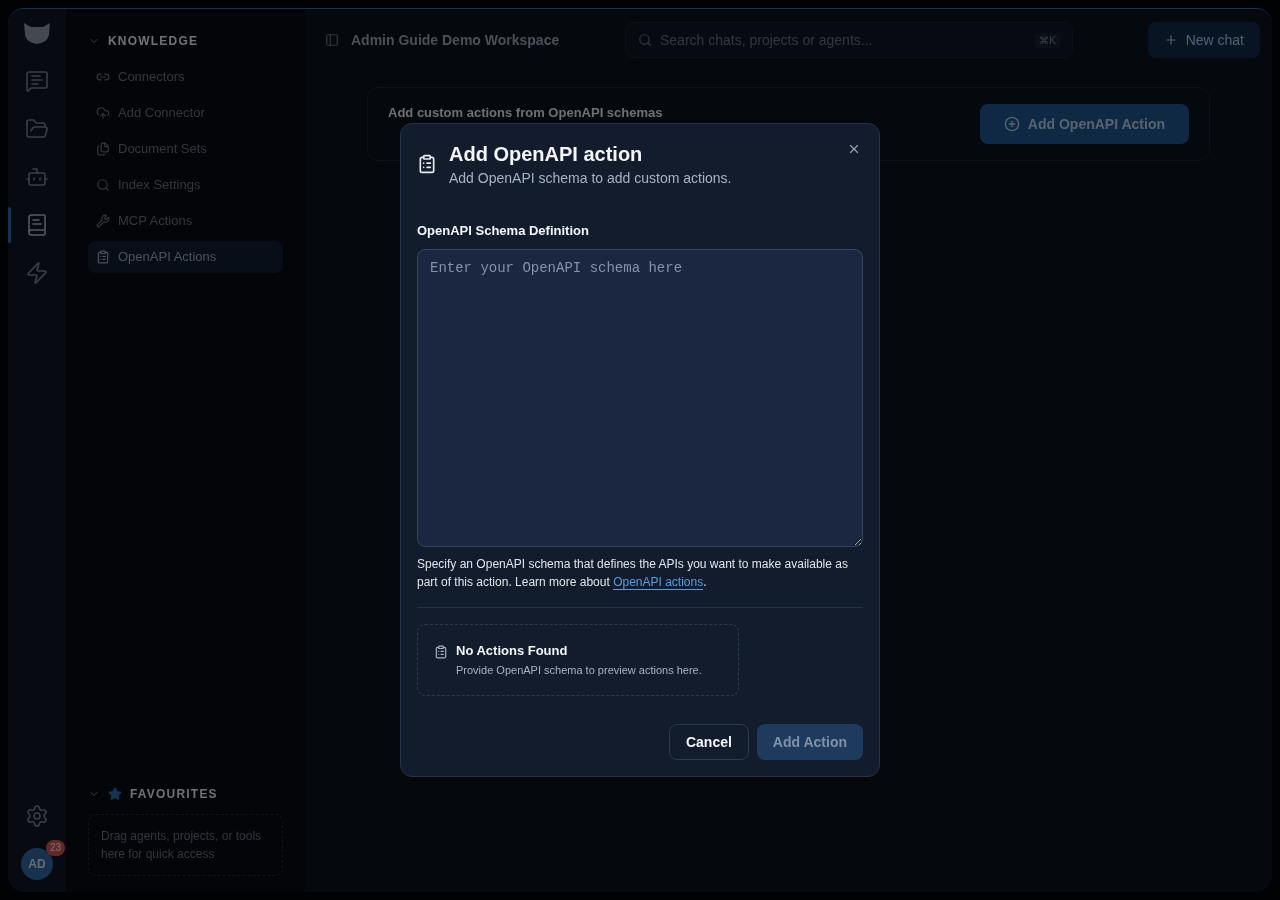 The height and width of the screenshot is (900, 1280). I want to click on notification-badge: 23, so click(55, 848).